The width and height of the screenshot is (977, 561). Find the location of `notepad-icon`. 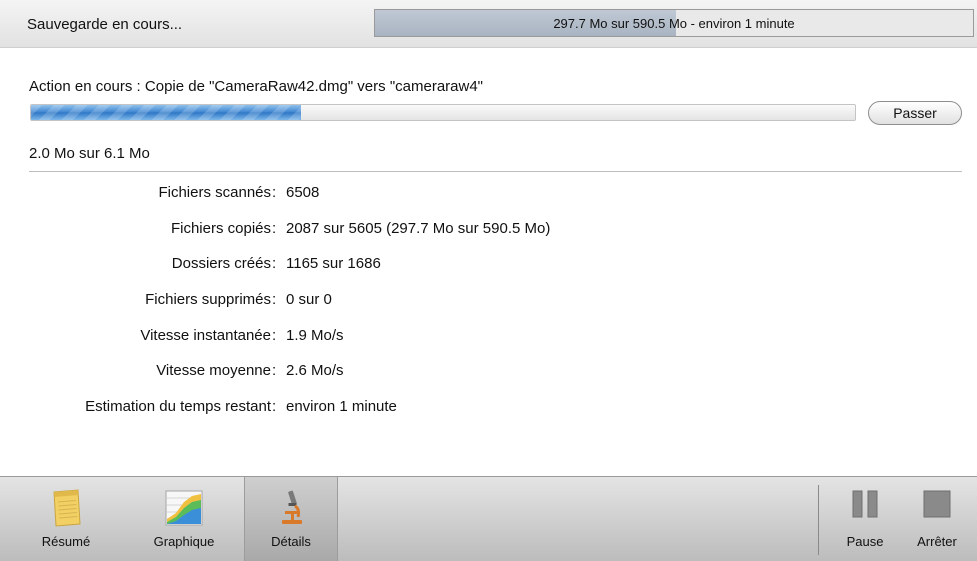

notepad-icon is located at coordinates (66, 510).